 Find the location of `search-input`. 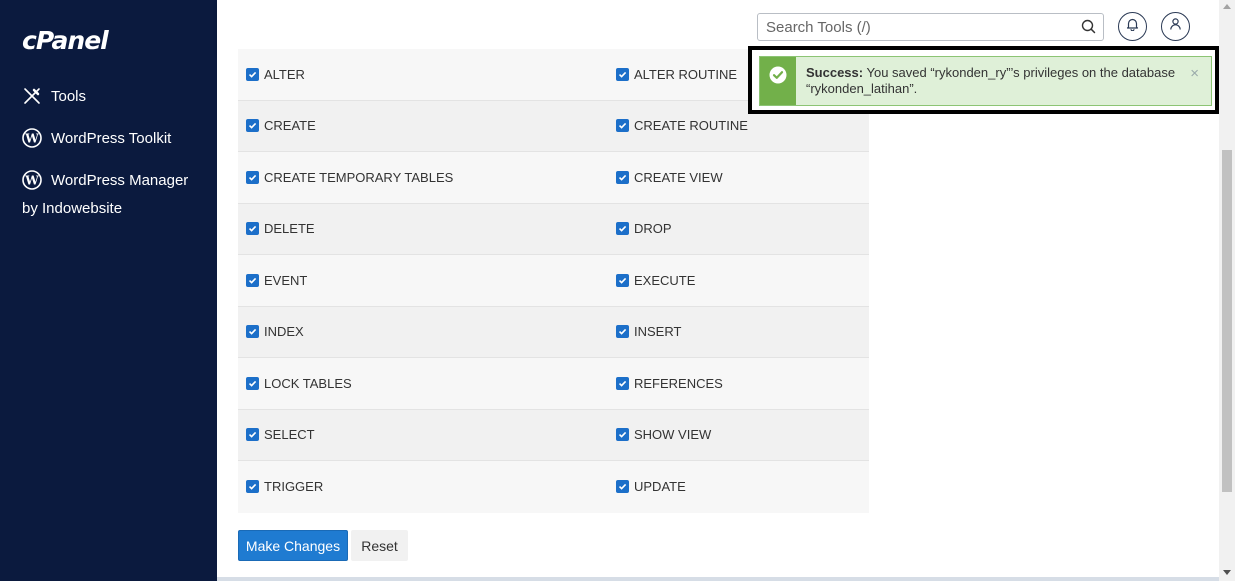

search-input is located at coordinates (908, 27).